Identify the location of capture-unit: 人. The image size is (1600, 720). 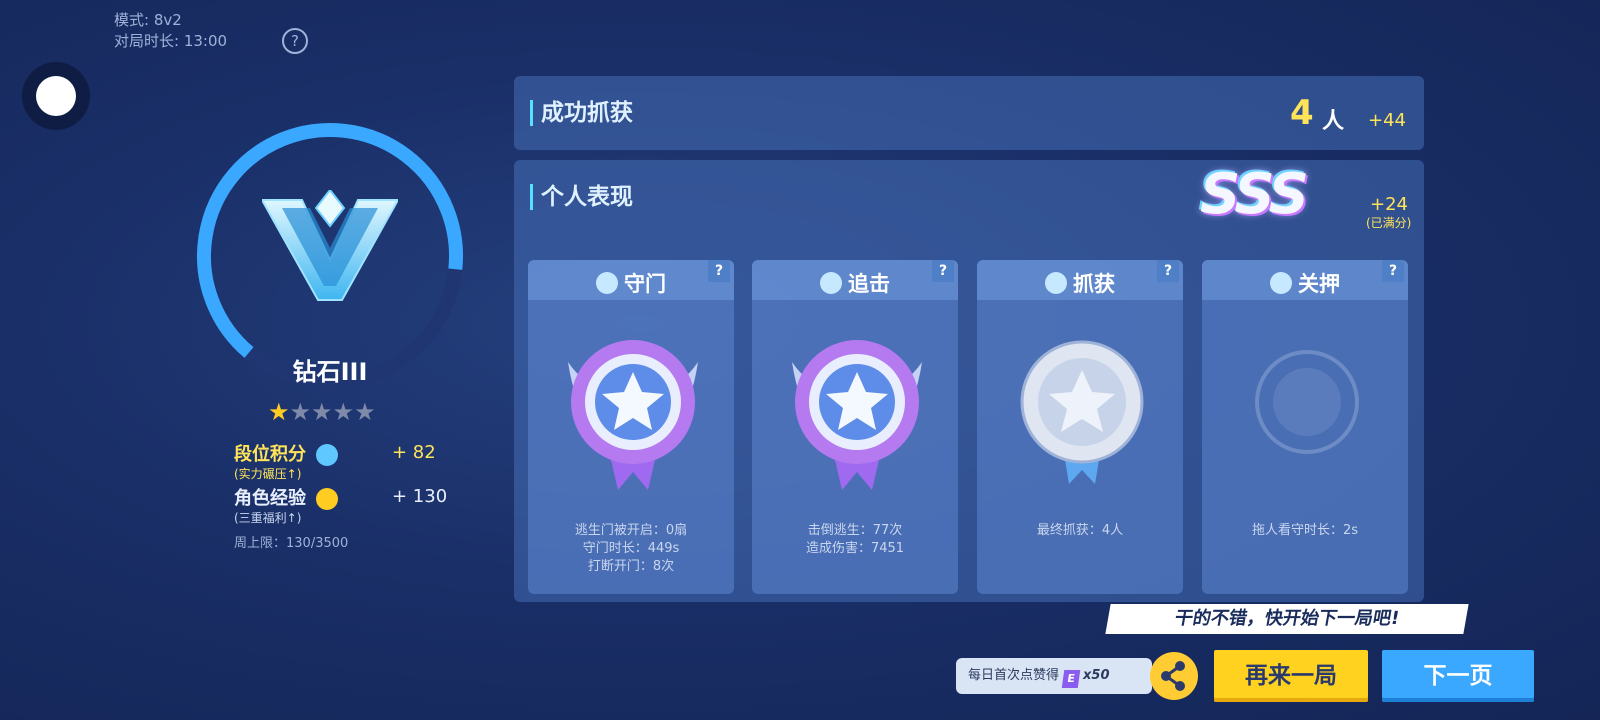
(1333, 121).